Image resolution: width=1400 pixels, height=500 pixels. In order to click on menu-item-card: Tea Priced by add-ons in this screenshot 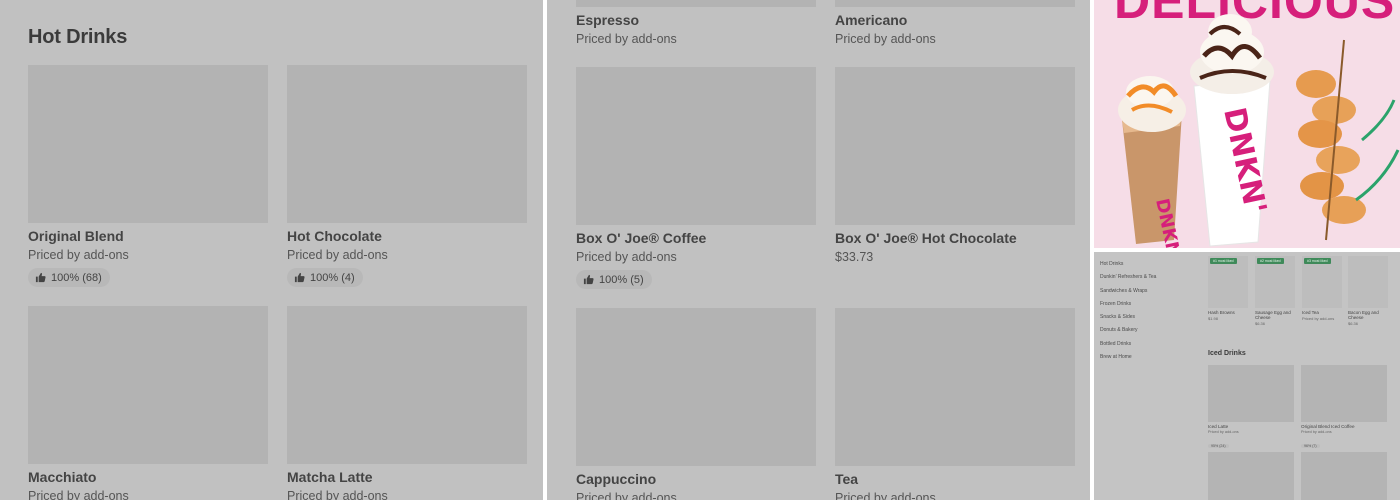, I will do `click(955, 404)`.